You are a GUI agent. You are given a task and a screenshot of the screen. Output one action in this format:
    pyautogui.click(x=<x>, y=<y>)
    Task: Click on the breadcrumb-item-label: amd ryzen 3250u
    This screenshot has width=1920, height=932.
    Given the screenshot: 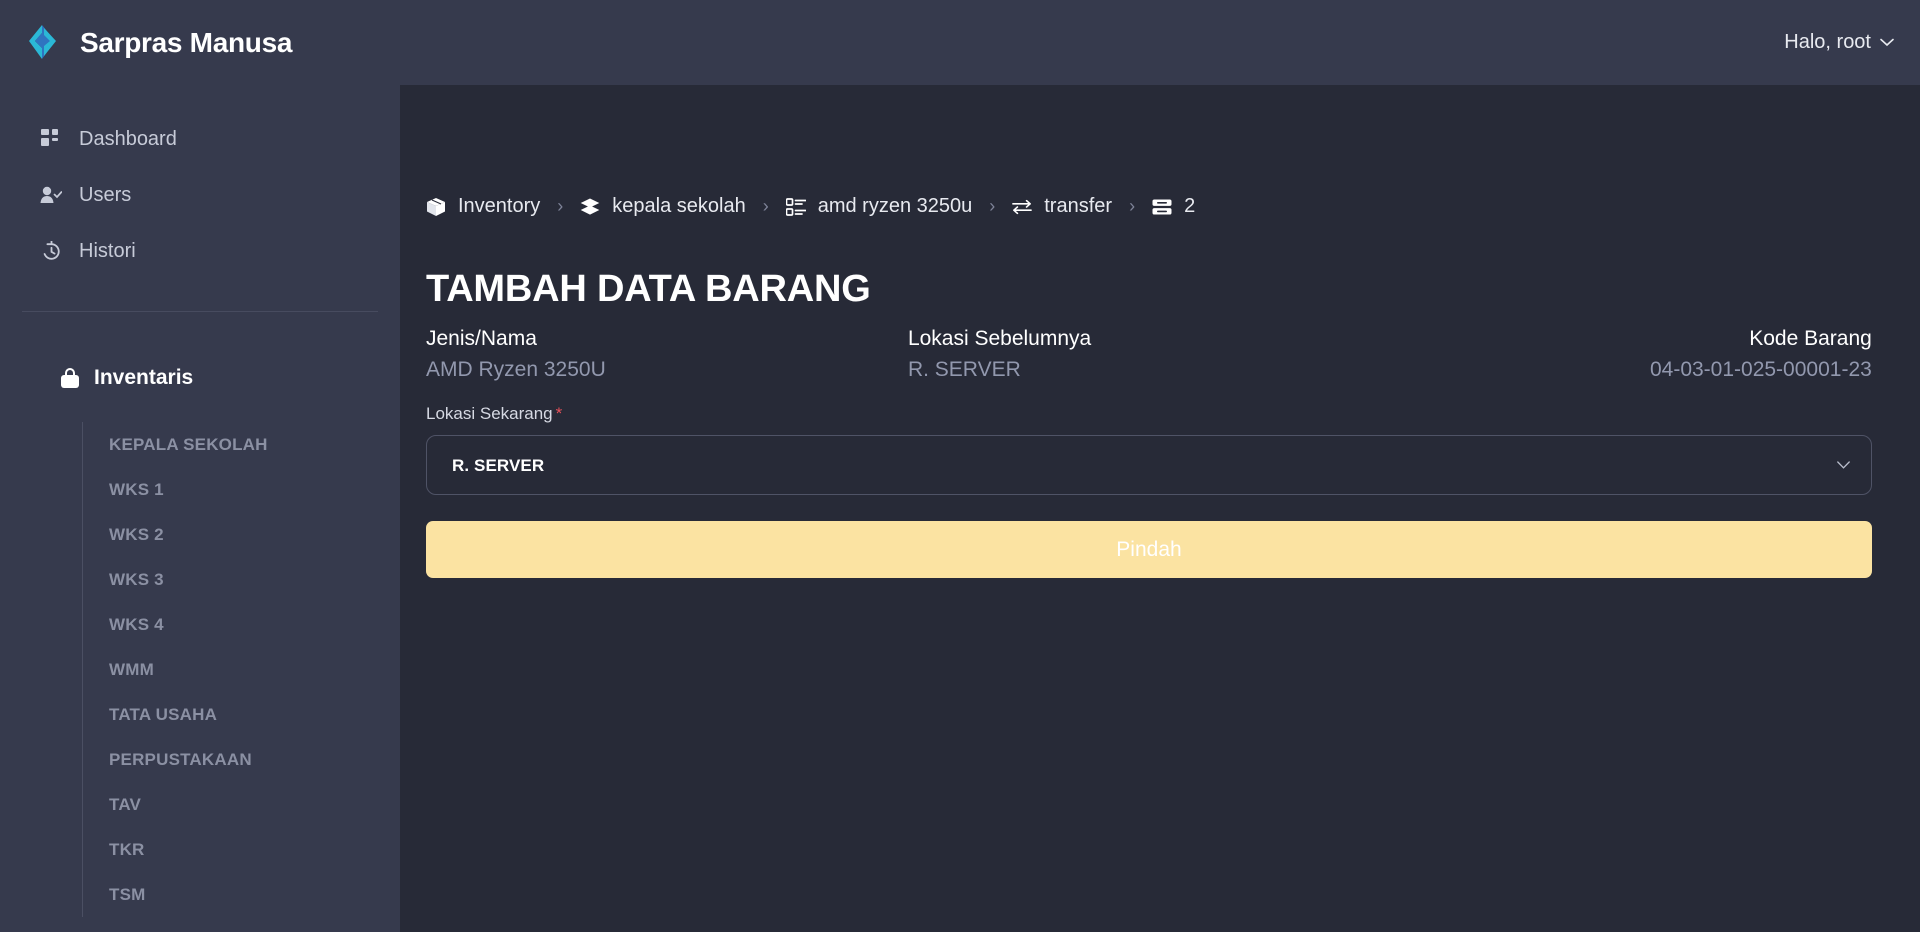 What is the action you would take?
    pyautogui.click(x=895, y=206)
    